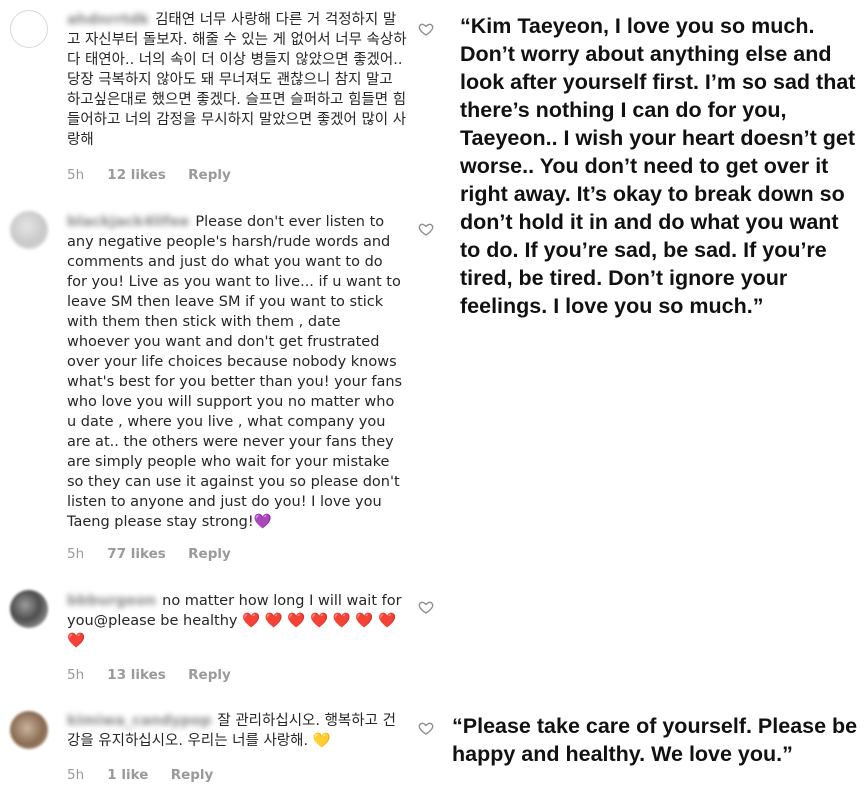 The height and width of the screenshot is (800, 866). I want to click on likes-count: 77 likes, so click(136, 554).